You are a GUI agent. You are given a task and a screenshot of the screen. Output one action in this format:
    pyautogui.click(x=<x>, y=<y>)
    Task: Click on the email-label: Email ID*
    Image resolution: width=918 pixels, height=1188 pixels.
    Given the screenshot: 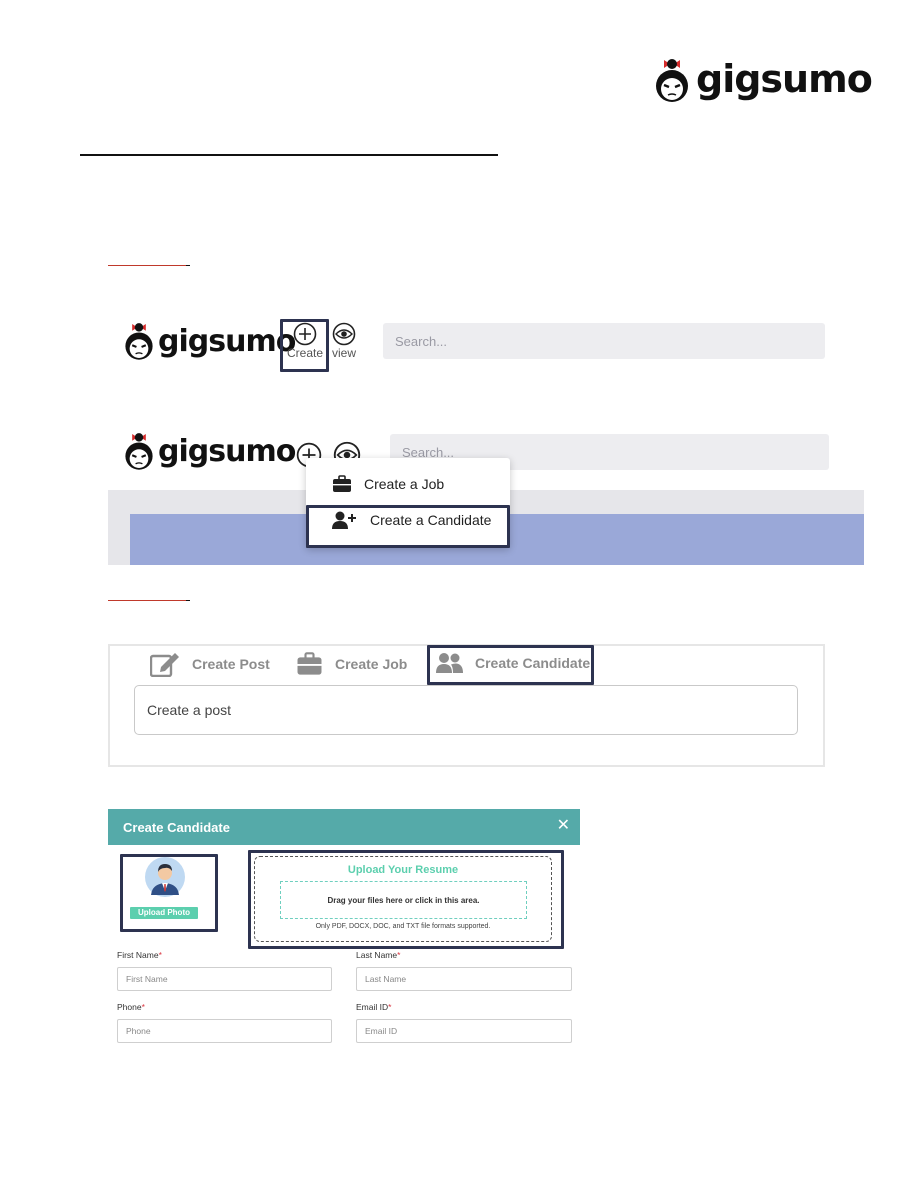 What is the action you would take?
    pyautogui.click(x=373, y=1007)
    